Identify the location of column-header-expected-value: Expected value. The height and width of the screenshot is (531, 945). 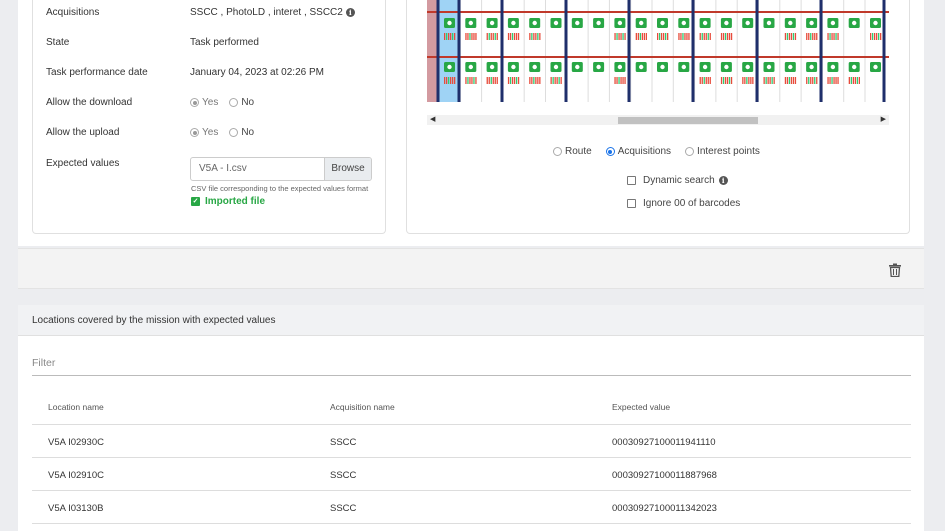
(641, 407).